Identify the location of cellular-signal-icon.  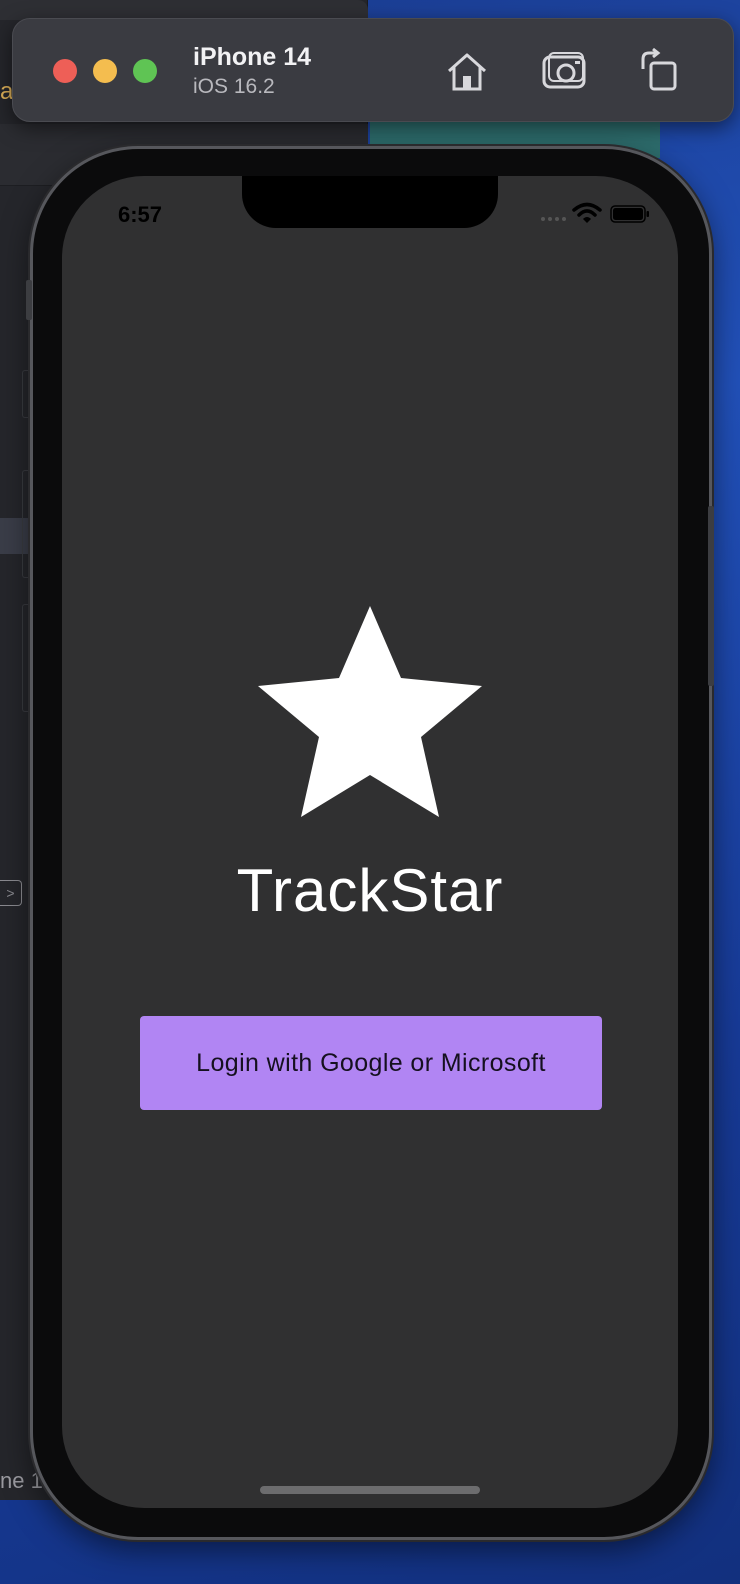
(553, 219).